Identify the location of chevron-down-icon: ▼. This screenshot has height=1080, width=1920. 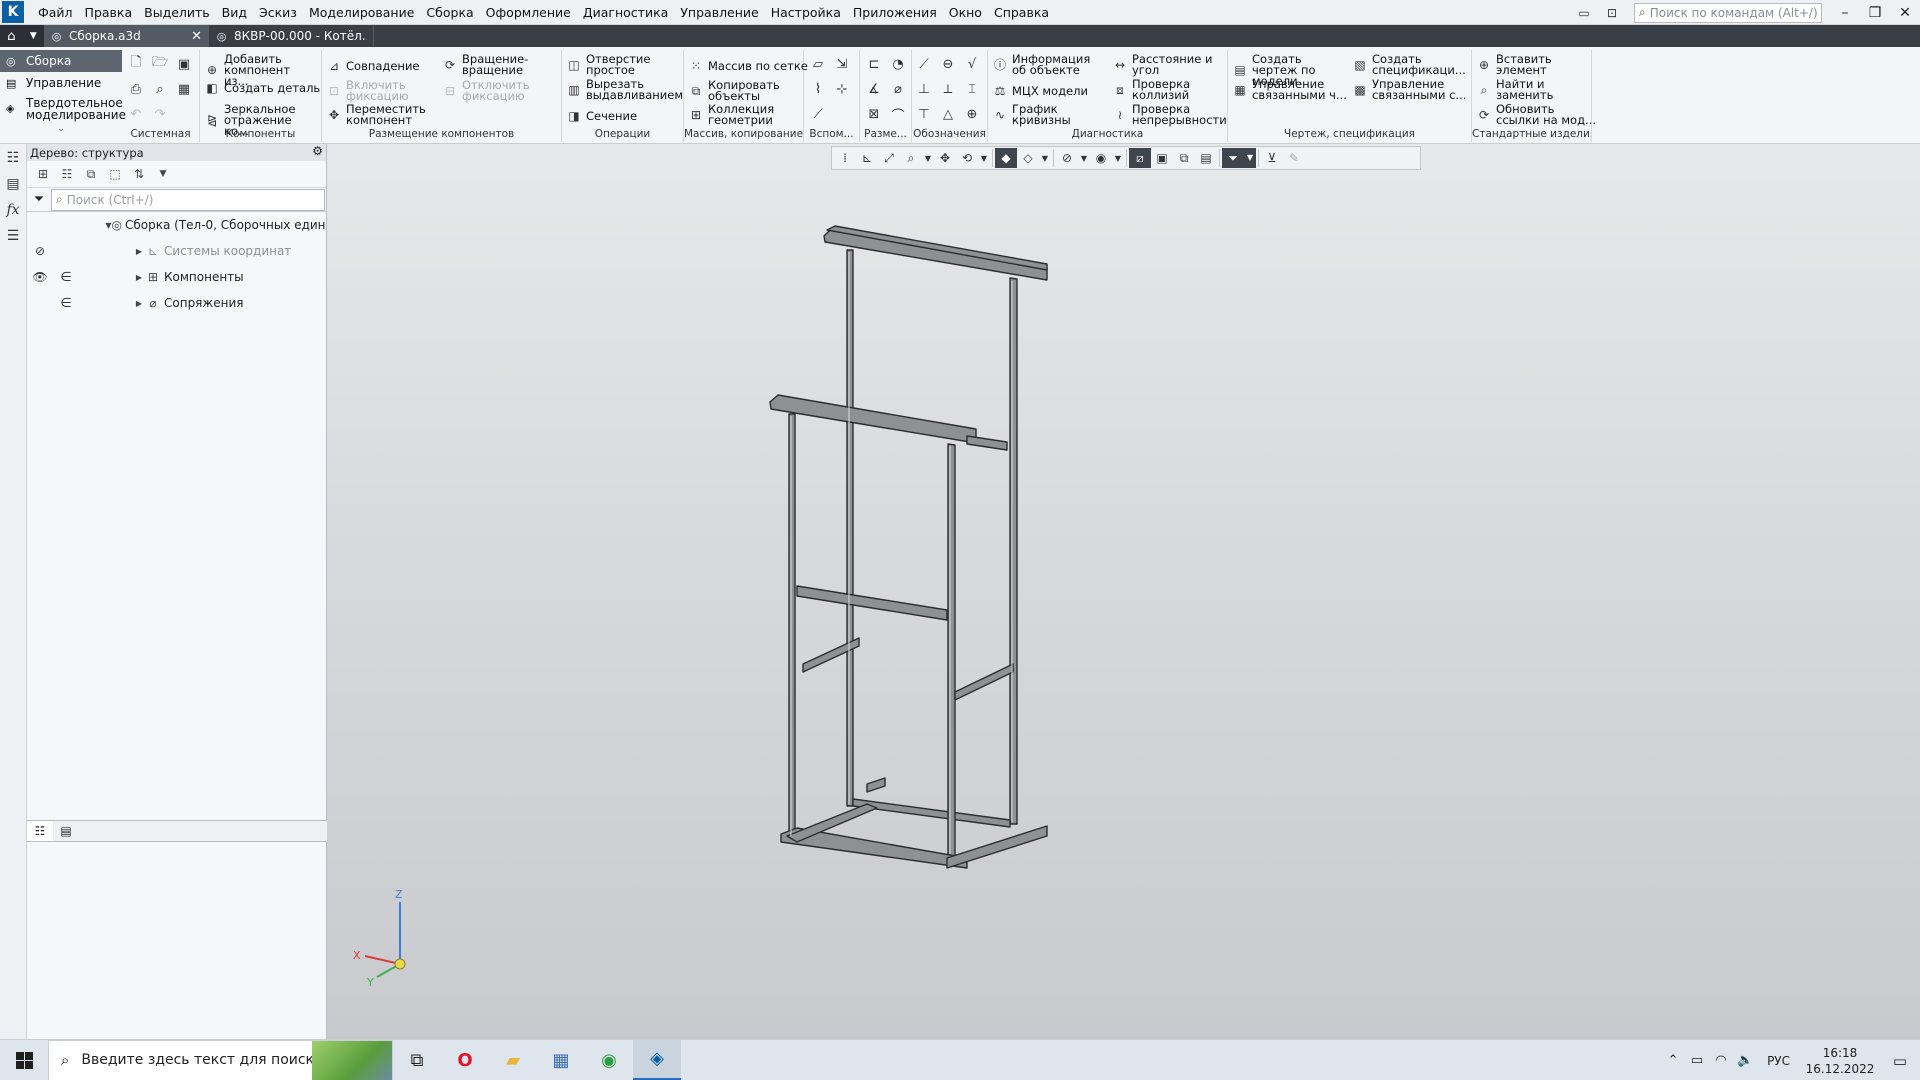
(163, 174).